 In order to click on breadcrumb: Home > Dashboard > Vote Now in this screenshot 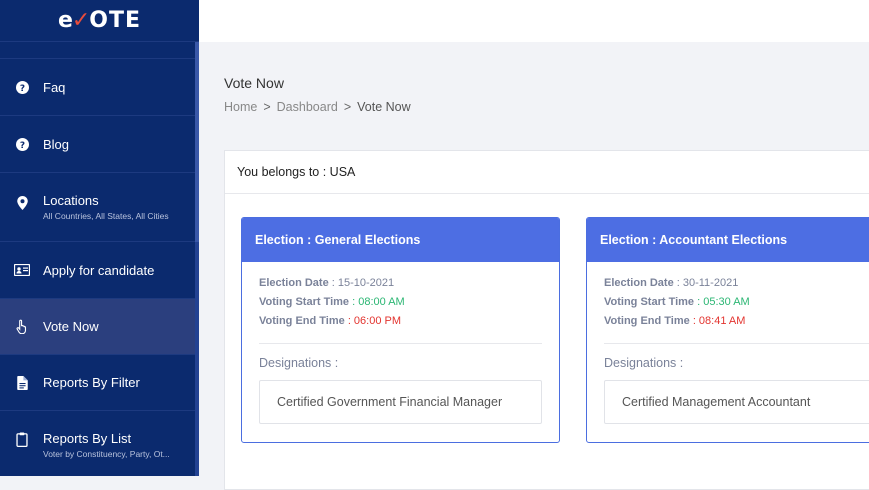, I will do `click(317, 107)`.